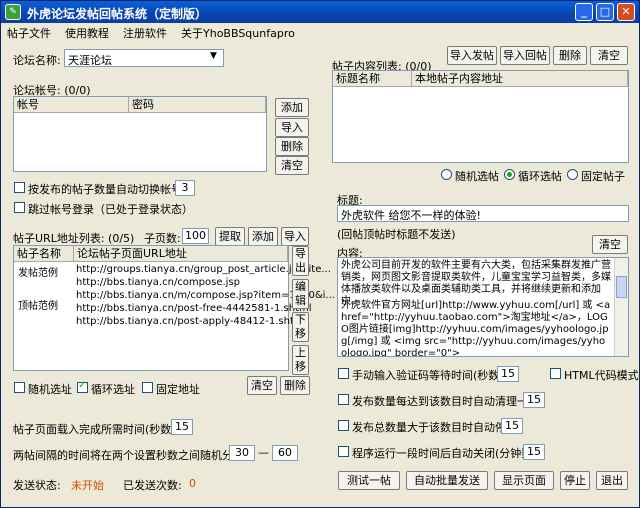 The image size is (640, 508). What do you see at coordinates (145, 33) in the screenshot?
I see `menu-register: 注册软件` at bounding box center [145, 33].